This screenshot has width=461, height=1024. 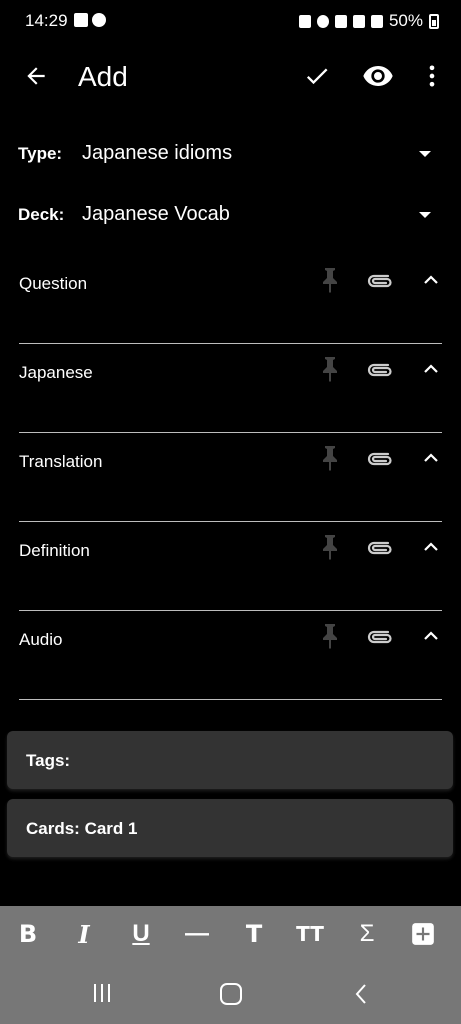 What do you see at coordinates (304, 21) in the screenshot?
I see `battery-saver-icon` at bounding box center [304, 21].